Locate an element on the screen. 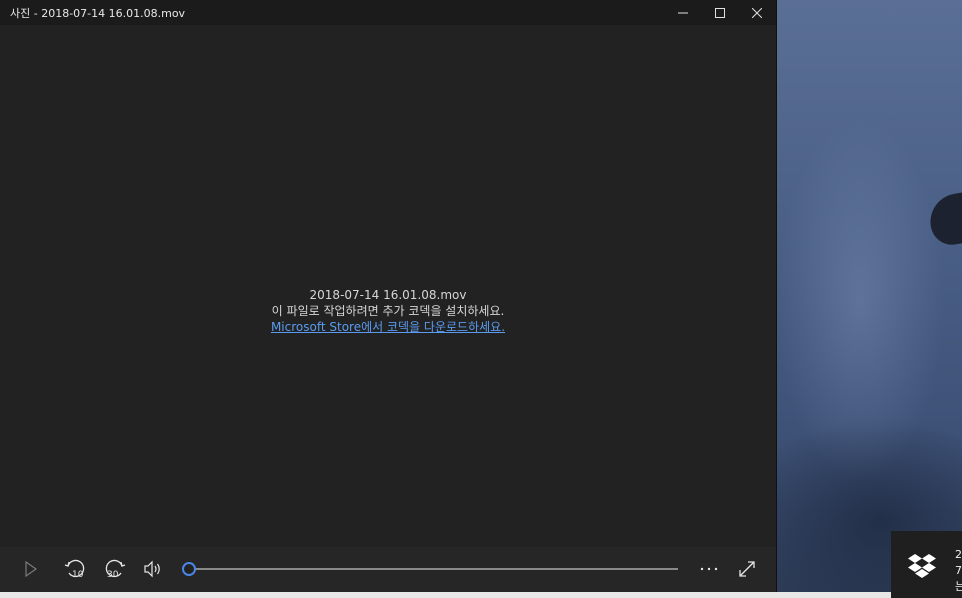 This screenshot has height=598, width=962. desktop-wallpaper-shape is located at coordinates (943, 220).